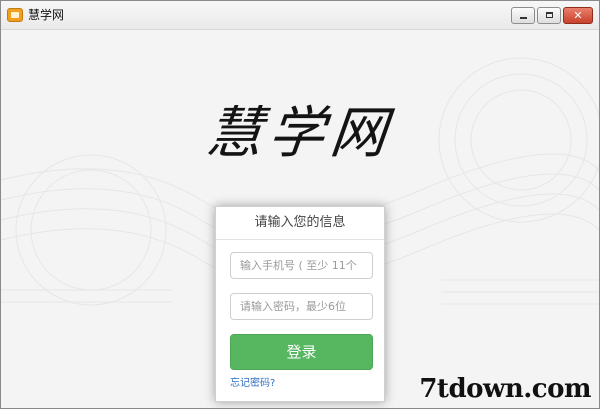 The image size is (600, 409). Describe the element at coordinates (300, 223) in the screenshot. I see `login-card-title: 请输入您的信息` at that location.